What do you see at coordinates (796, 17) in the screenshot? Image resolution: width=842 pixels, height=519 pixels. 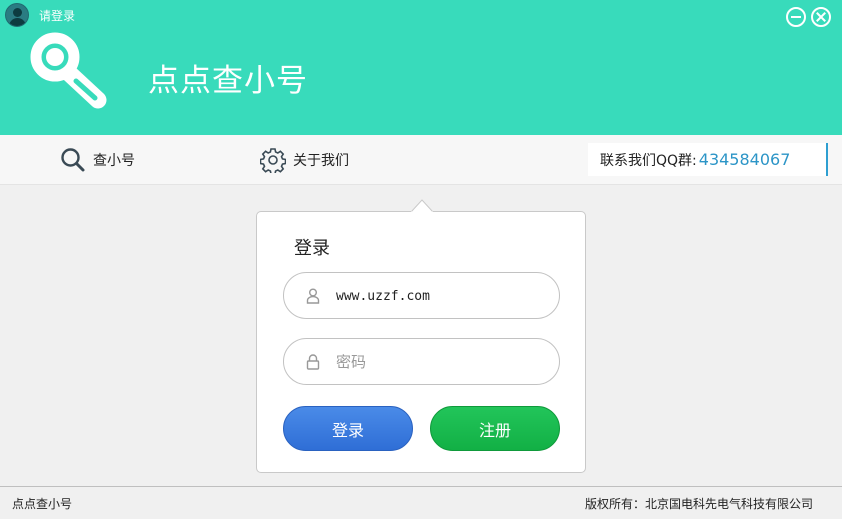 I see `minimize-button` at bounding box center [796, 17].